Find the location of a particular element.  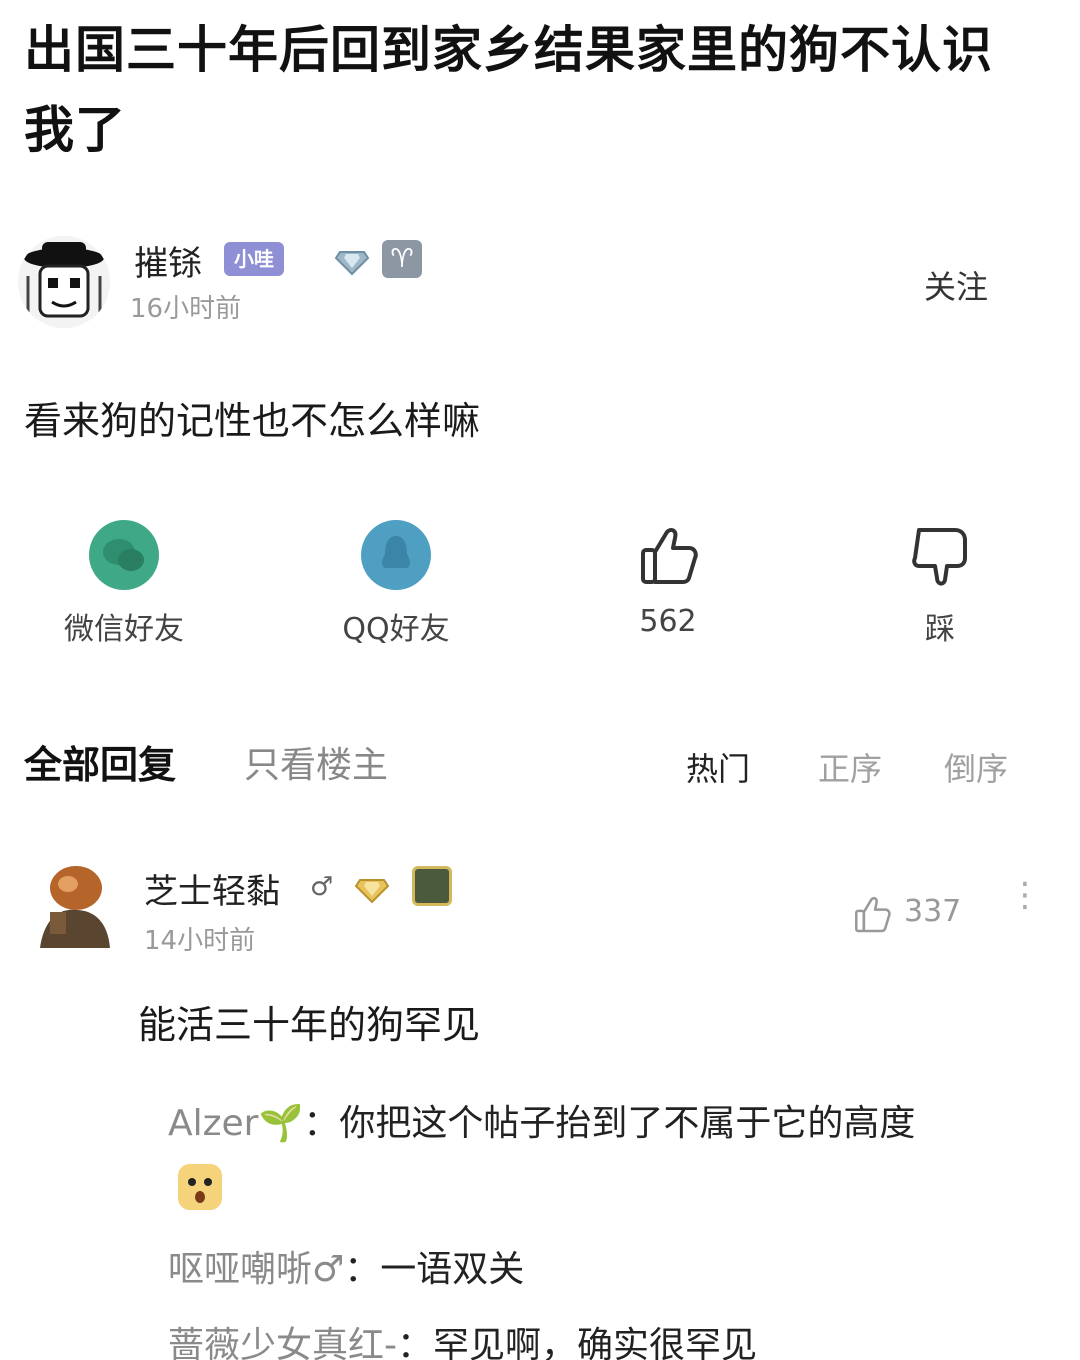

gold-diamond-icon is located at coordinates (372, 888).